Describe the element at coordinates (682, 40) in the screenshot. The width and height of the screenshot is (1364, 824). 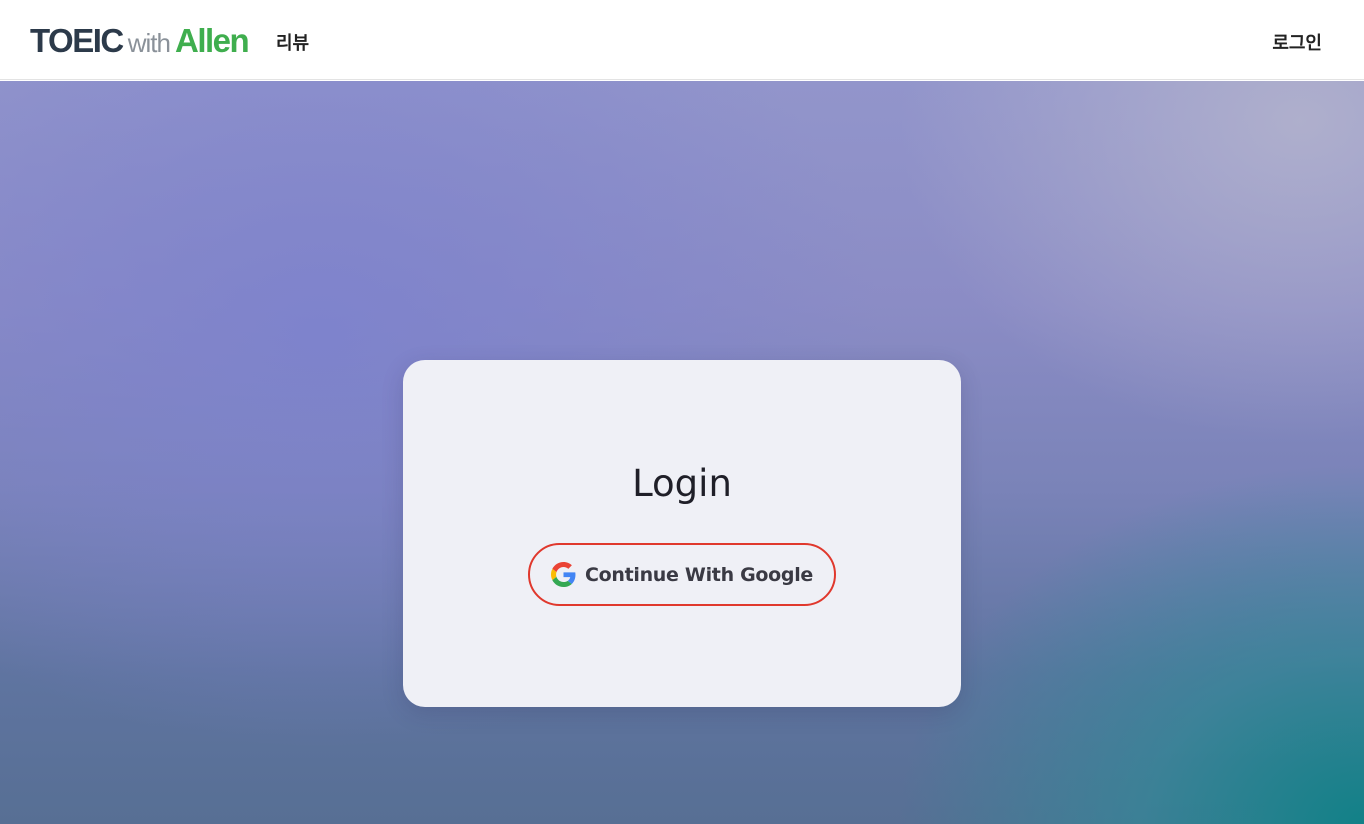
I see `top-header: TOEIC with Allen 리뷰 로그인` at that location.